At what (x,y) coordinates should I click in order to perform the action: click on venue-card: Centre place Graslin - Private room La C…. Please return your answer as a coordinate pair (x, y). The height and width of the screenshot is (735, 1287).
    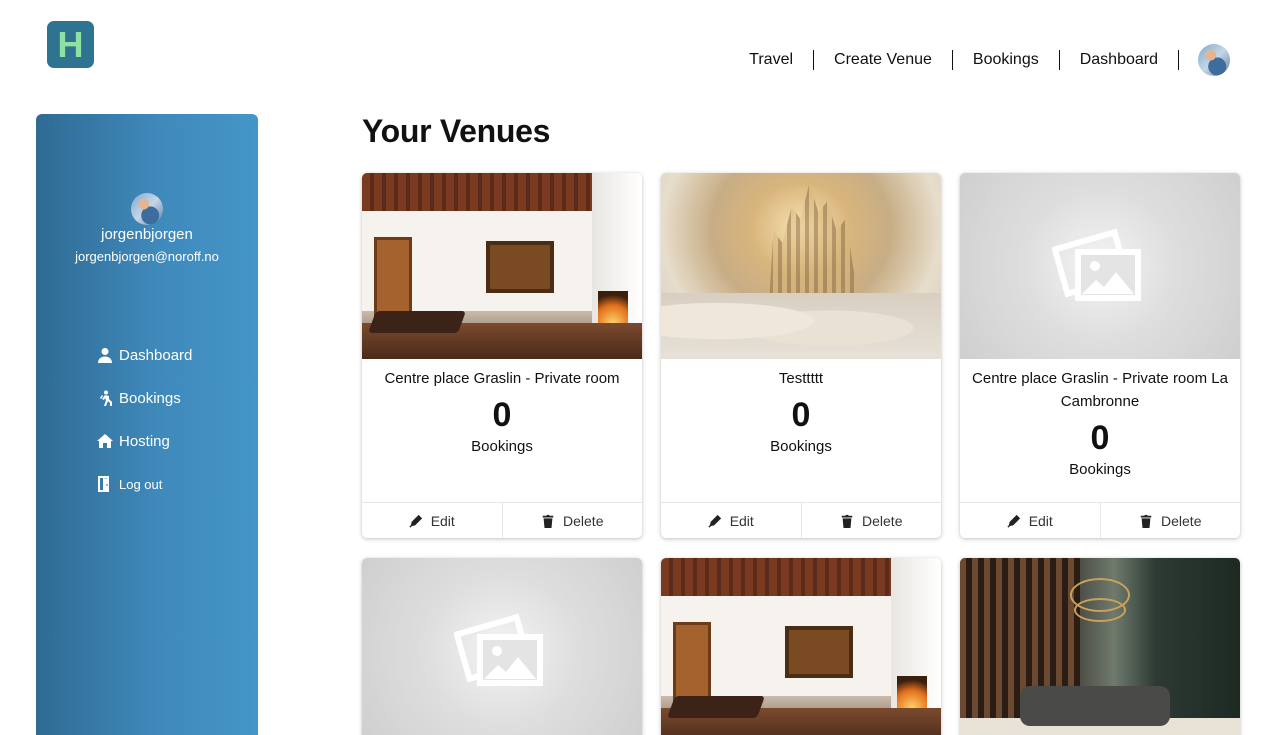
    Looking at the image, I should click on (1100, 355).